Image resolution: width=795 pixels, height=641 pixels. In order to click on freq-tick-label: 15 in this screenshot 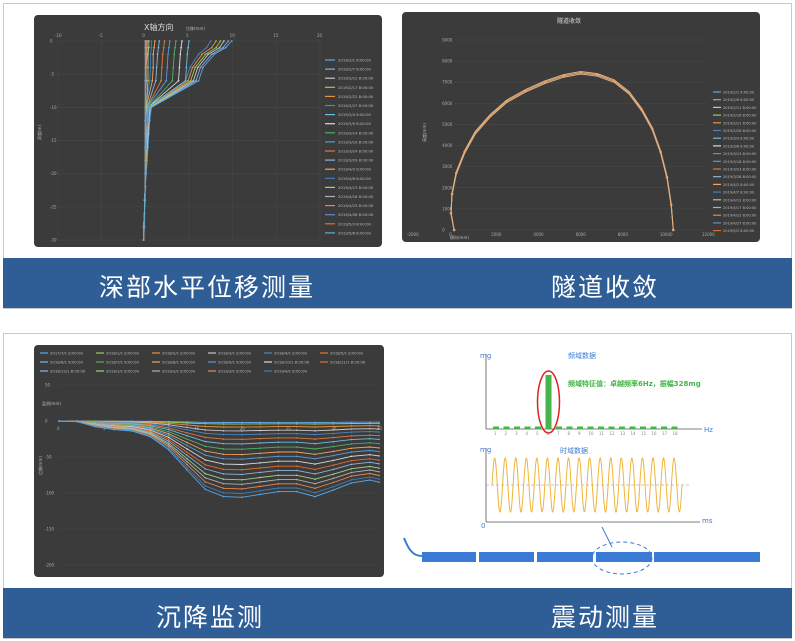, I will do `click(644, 433)`.